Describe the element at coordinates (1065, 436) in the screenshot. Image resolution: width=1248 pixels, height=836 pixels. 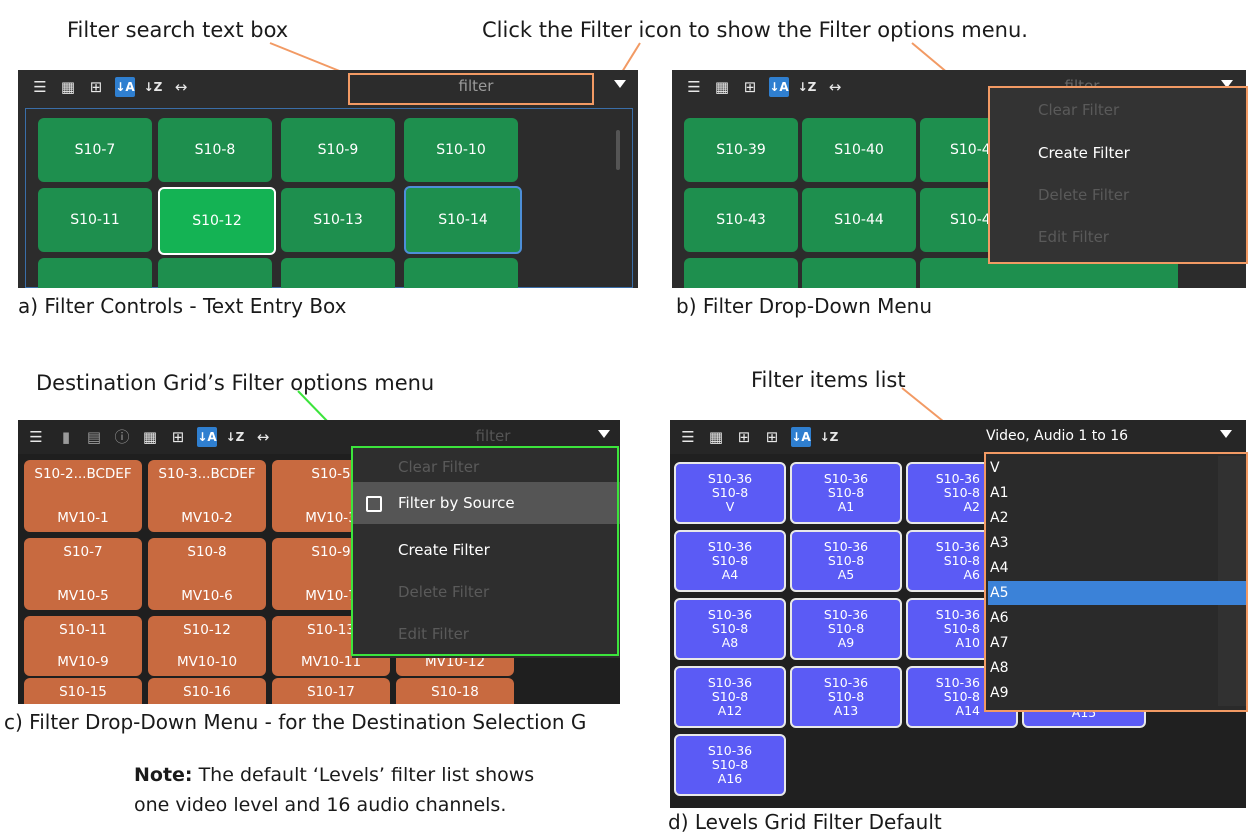
I see `filter-search-input: Video, Audio 1 to 16` at that location.